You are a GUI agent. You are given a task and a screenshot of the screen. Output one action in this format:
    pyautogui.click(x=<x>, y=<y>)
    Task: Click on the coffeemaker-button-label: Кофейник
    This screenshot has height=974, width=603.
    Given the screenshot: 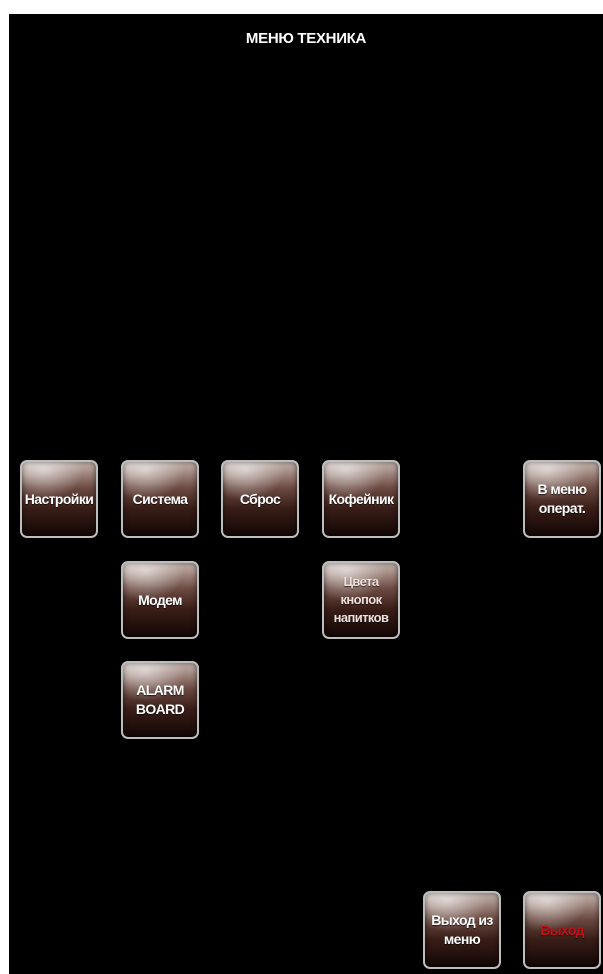 What is the action you would take?
    pyautogui.click(x=361, y=498)
    